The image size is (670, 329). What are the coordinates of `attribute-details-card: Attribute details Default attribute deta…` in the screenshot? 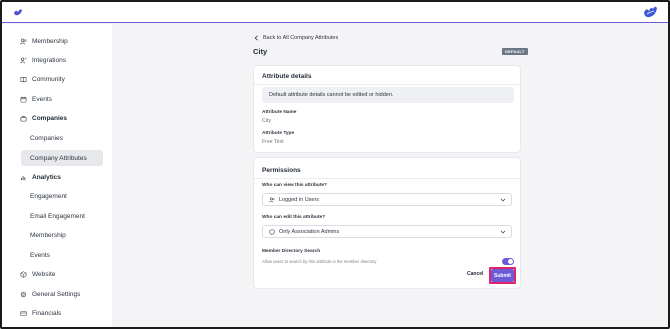 It's located at (387, 109).